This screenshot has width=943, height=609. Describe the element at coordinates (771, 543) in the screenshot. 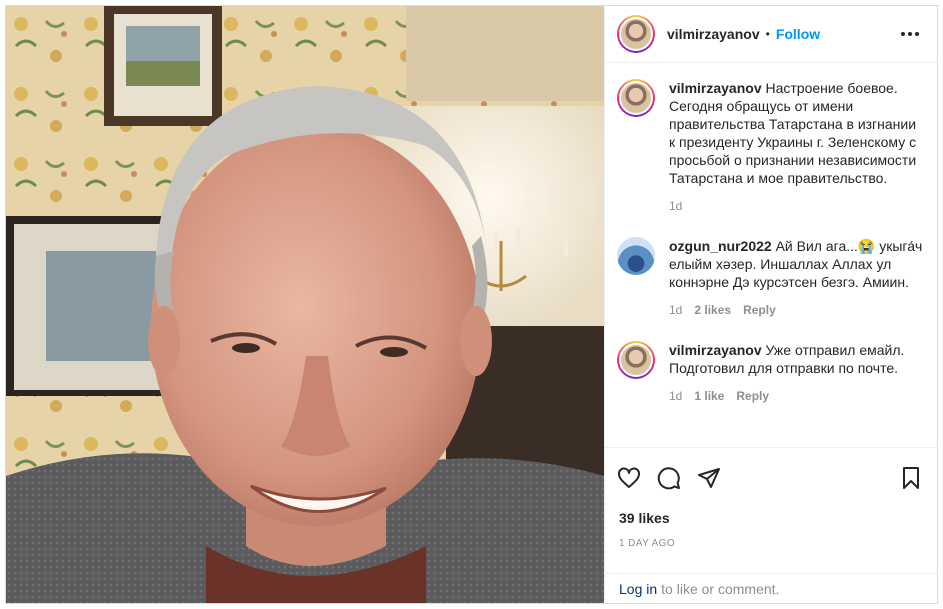

I see `post-date: 1 DAY AGO` at that location.